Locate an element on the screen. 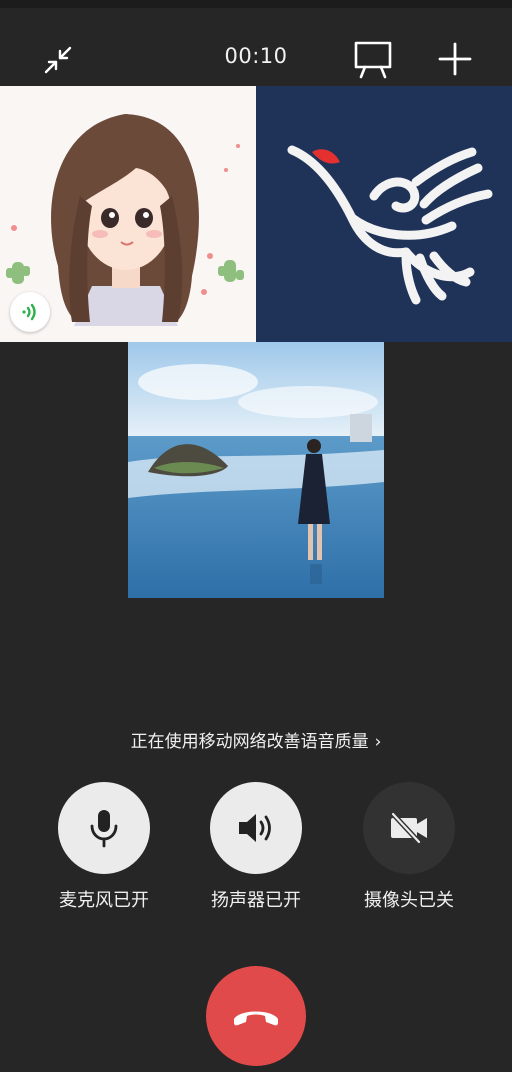 The image size is (512, 1072). minimize-button is located at coordinates (58, 60).